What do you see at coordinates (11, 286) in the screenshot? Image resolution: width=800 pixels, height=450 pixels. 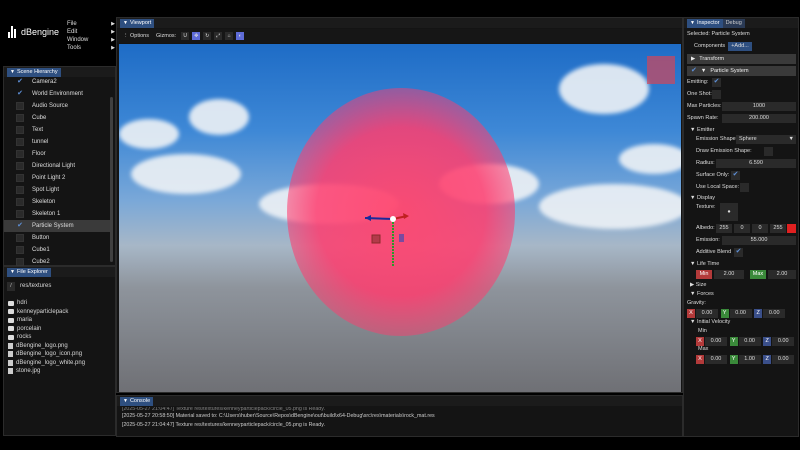 I see `up-directory-button: /` at bounding box center [11, 286].